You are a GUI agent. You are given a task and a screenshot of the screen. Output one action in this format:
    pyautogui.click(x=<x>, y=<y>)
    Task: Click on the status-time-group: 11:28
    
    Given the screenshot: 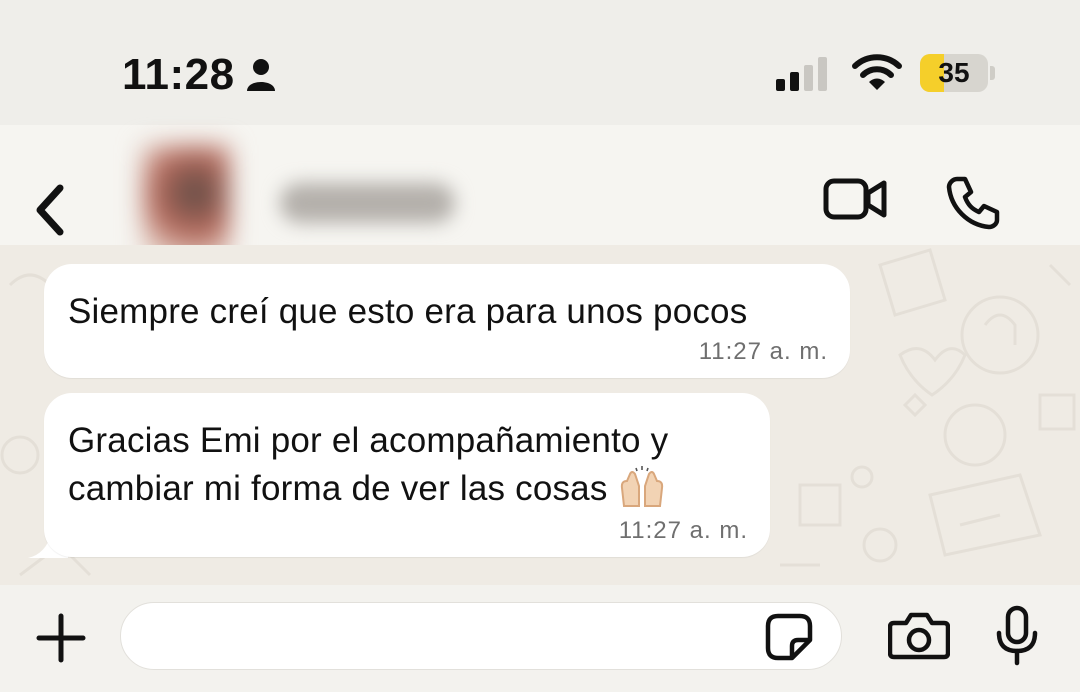 What is the action you would take?
    pyautogui.click(x=199, y=75)
    